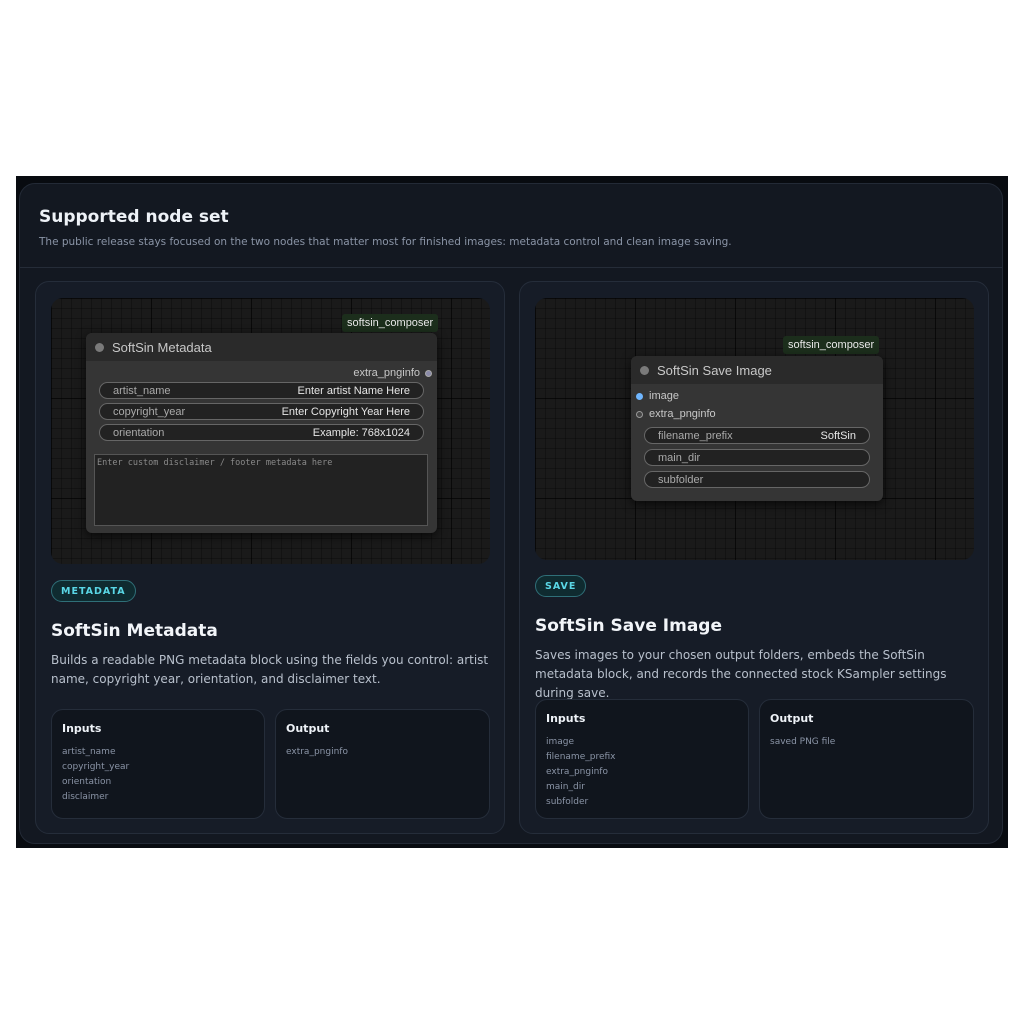 The height and width of the screenshot is (1024, 1024). What do you see at coordinates (679, 458) in the screenshot?
I see `widget-label: main_dir` at bounding box center [679, 458].